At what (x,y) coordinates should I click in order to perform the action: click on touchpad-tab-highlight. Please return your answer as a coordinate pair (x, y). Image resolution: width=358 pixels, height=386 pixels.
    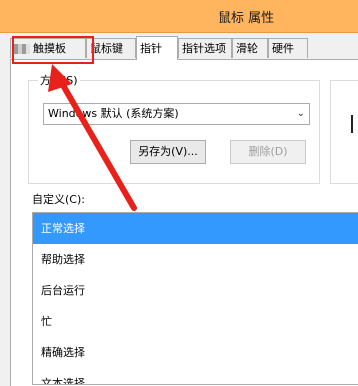
    Looking at the image, I should click on (53, 50).